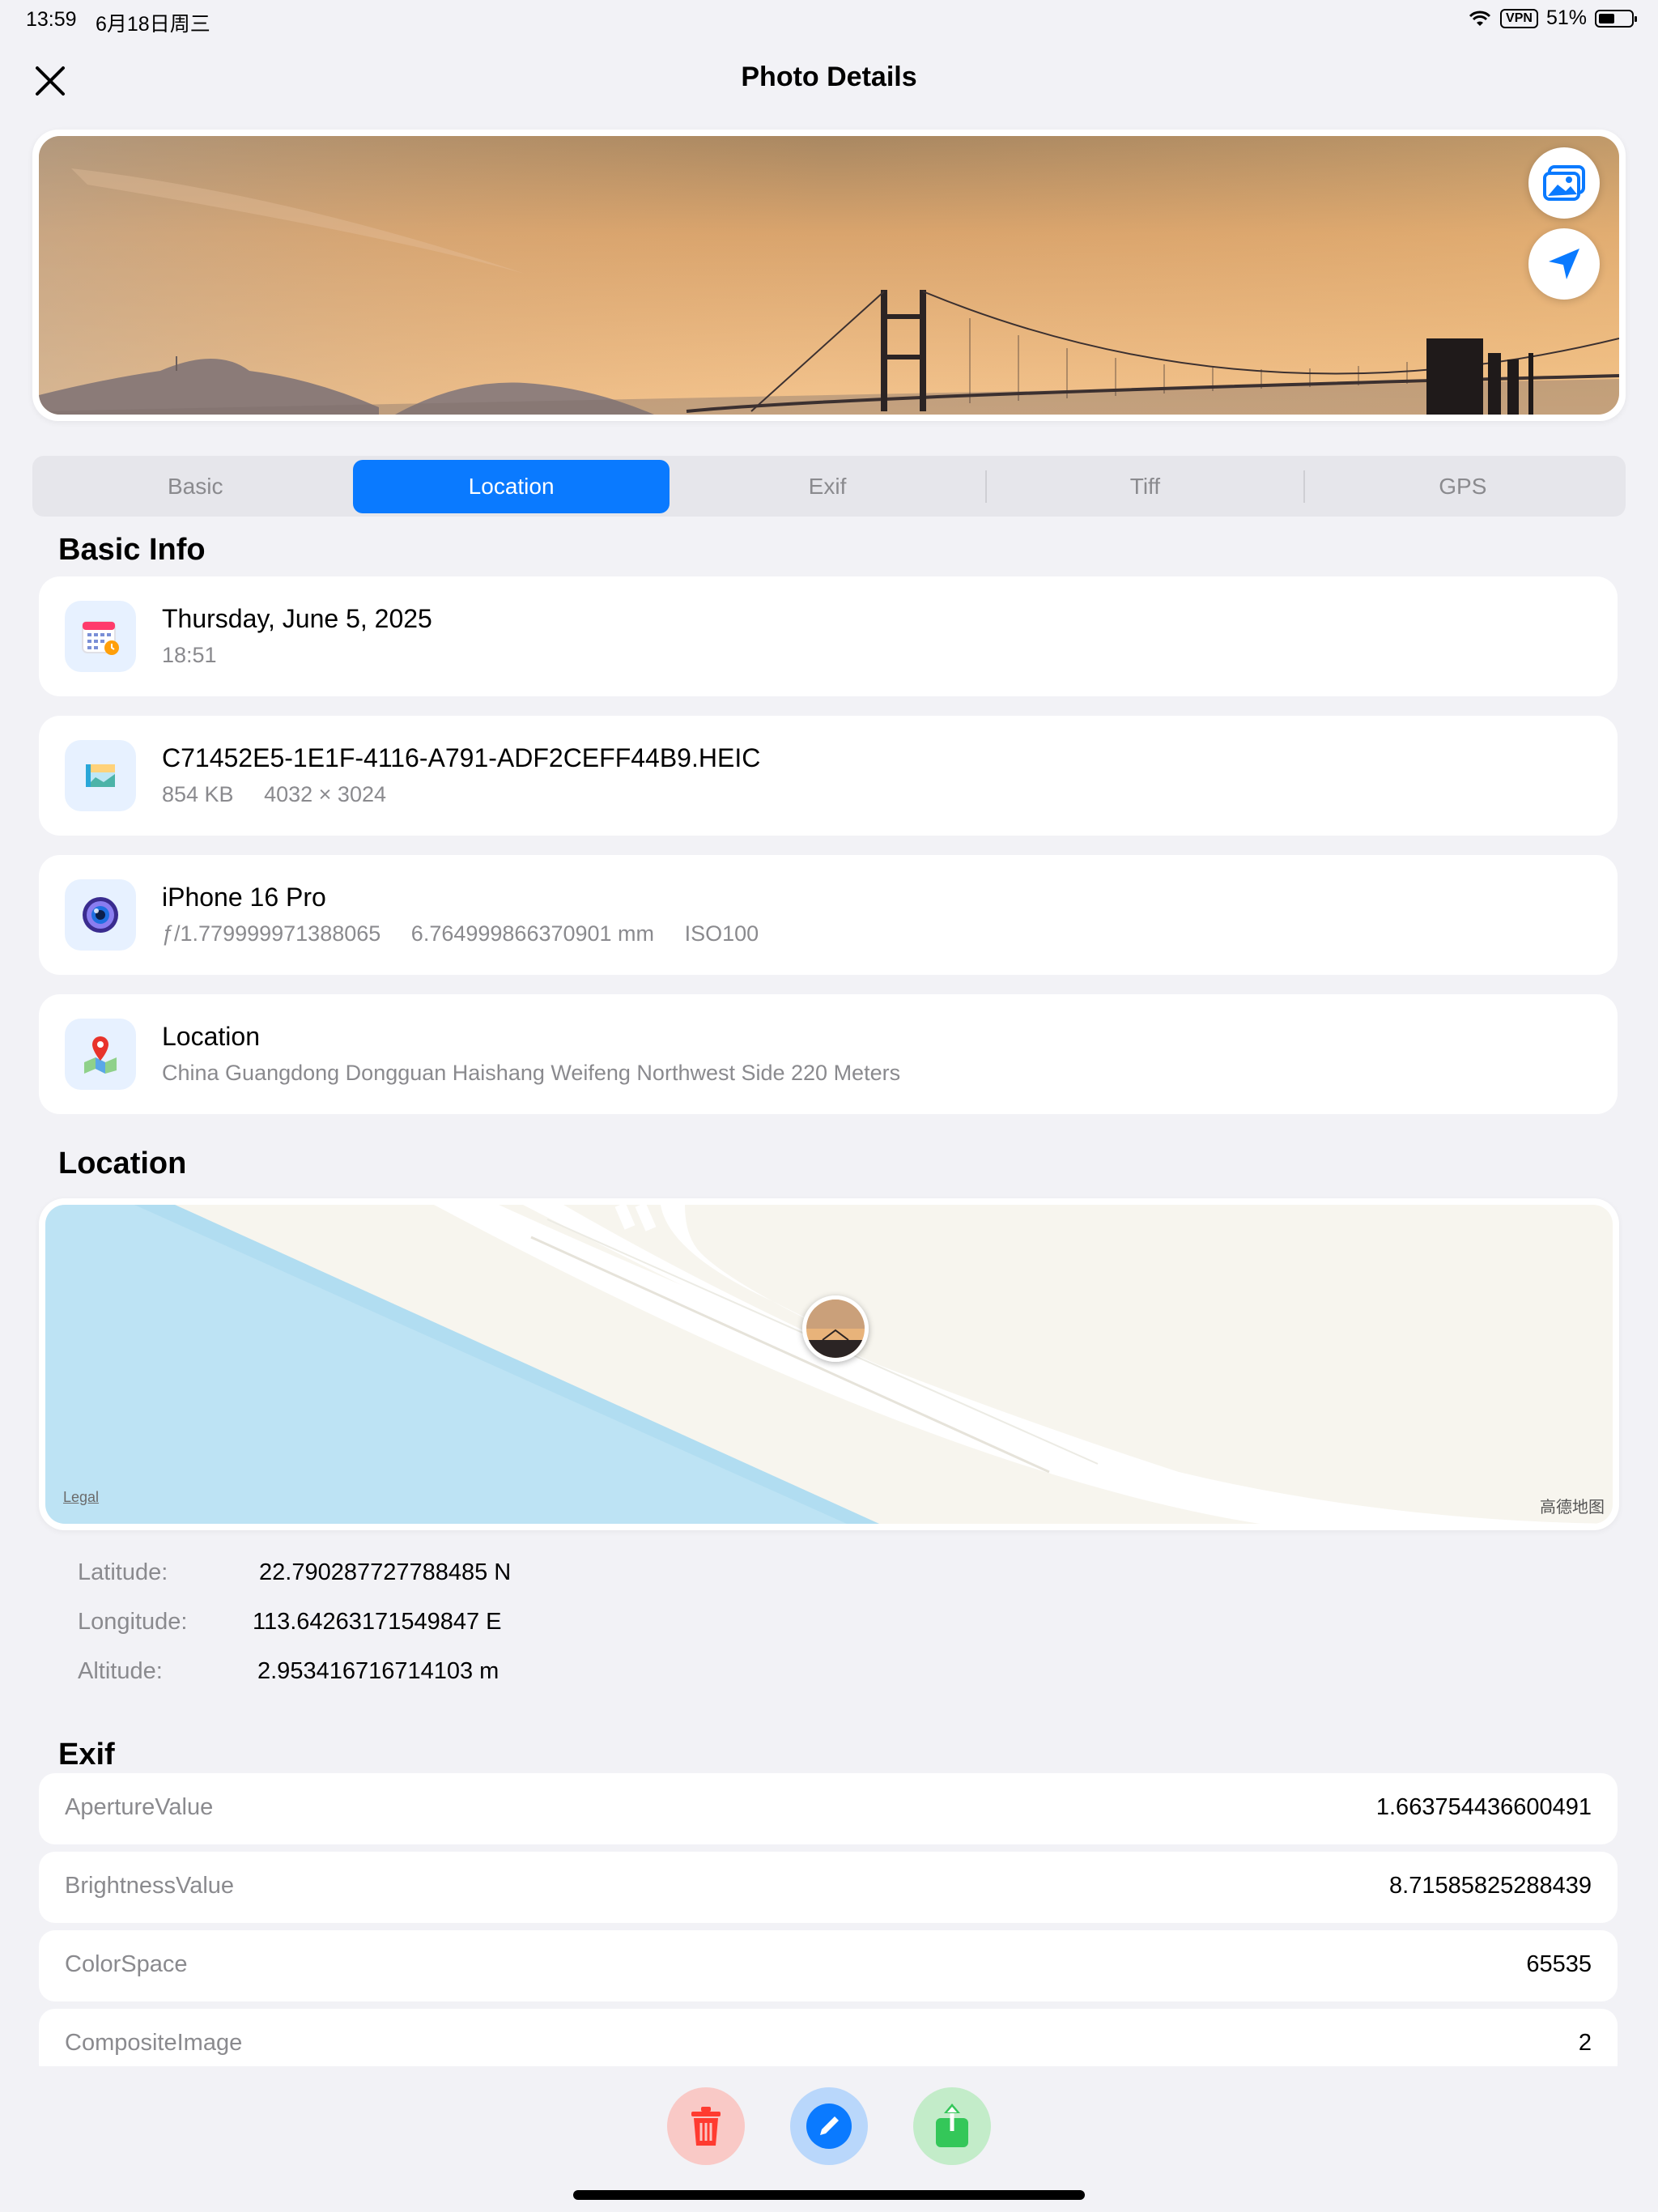 This screenshot has width=1658, height=2212. What do you see at coordinates (120, 1671) in the screenshot?
I see `altitude-label: Altitude:` at bounding box center [120, 1671].